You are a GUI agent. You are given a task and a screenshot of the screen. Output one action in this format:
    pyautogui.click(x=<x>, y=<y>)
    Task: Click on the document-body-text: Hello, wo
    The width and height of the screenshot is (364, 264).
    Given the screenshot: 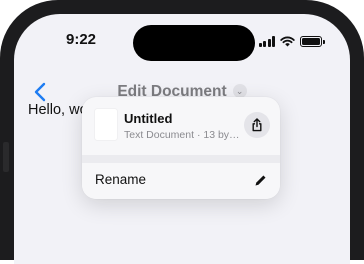 What is the action you would take?
    pyautogui.click(x=58, y=110)
    